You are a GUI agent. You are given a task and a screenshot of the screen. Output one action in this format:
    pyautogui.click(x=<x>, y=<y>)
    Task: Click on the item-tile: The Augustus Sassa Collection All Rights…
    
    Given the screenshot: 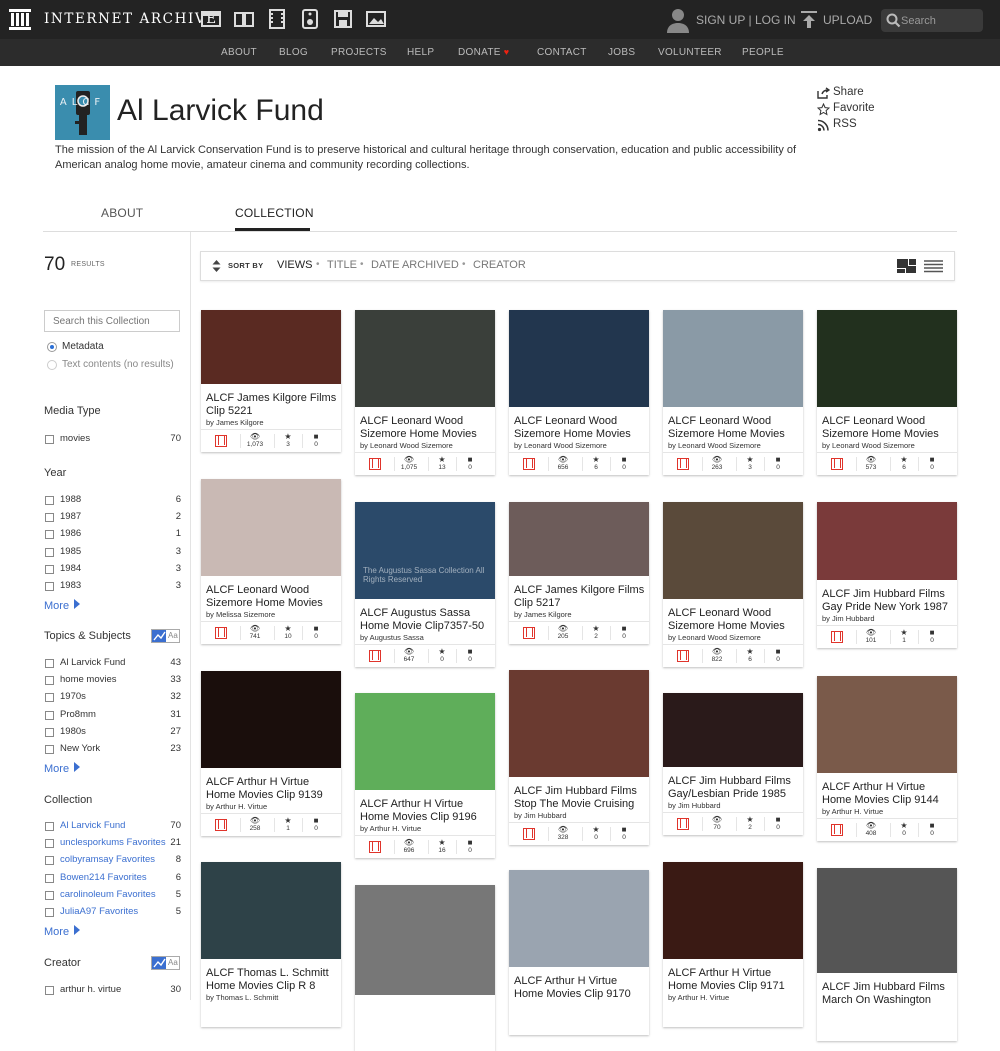 What is the action you would take?
    pyautogui.click(x=425, y=584)
    